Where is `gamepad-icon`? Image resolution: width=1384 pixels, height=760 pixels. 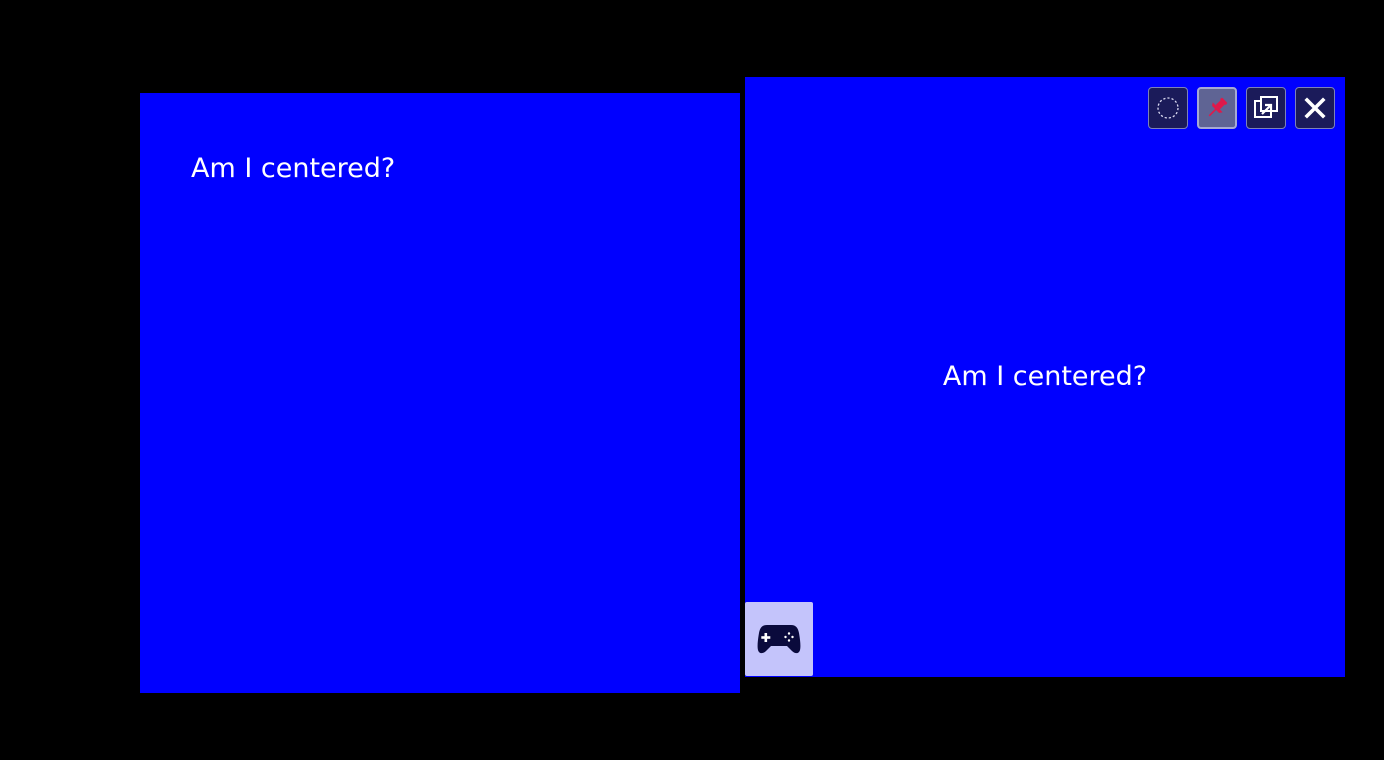
gamepad-icon is located at coordinates (779, 639).